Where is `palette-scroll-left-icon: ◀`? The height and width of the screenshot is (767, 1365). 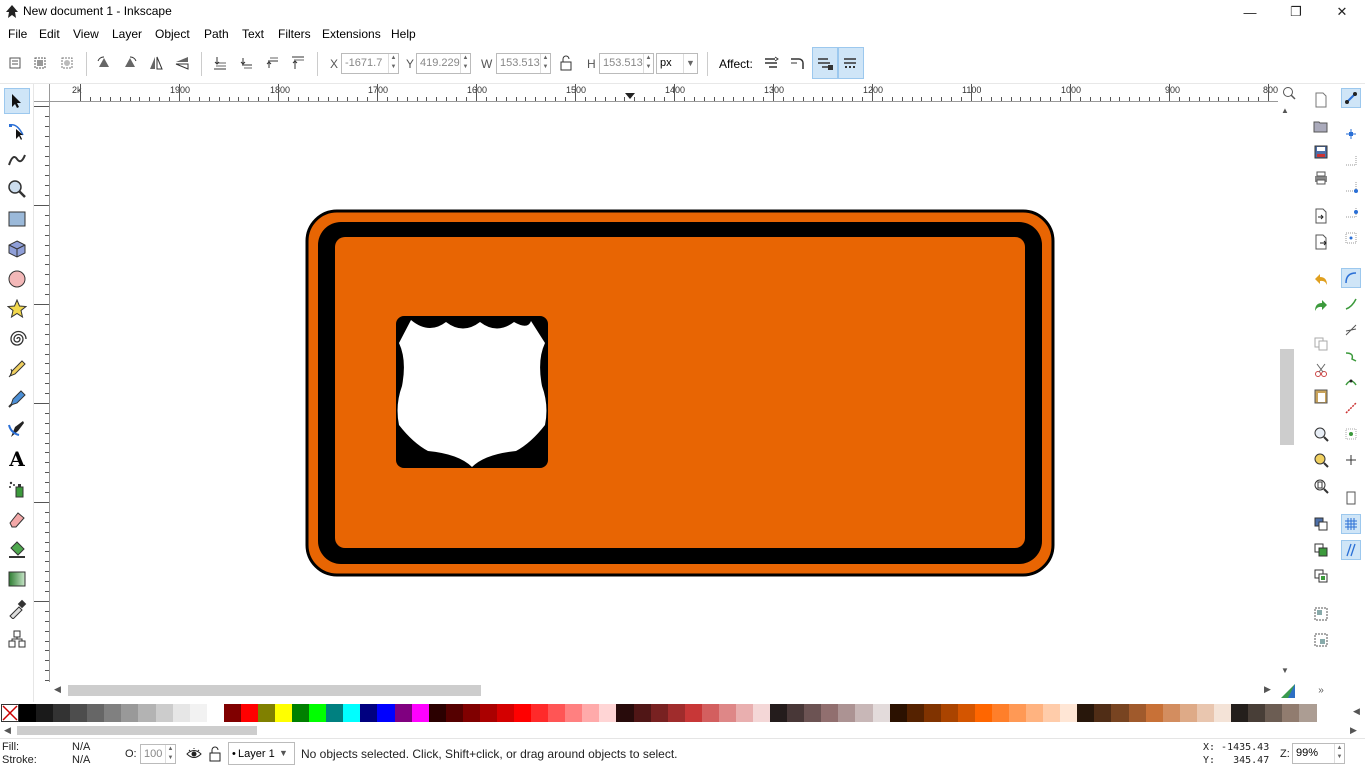
palette-scroll-left-icon: ◀ is located at coordinates (7, 730).